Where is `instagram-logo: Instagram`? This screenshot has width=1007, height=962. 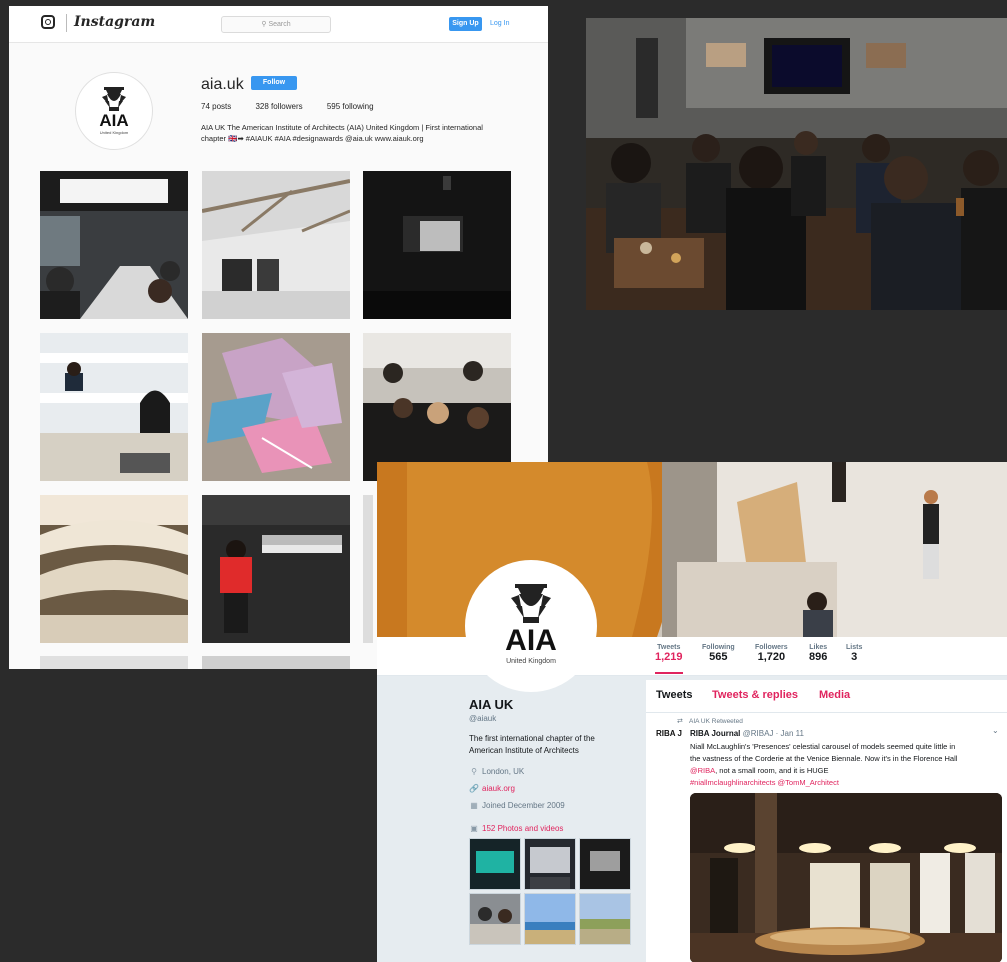 instagram-logo: Instagram is located at coordinates (114, 22).